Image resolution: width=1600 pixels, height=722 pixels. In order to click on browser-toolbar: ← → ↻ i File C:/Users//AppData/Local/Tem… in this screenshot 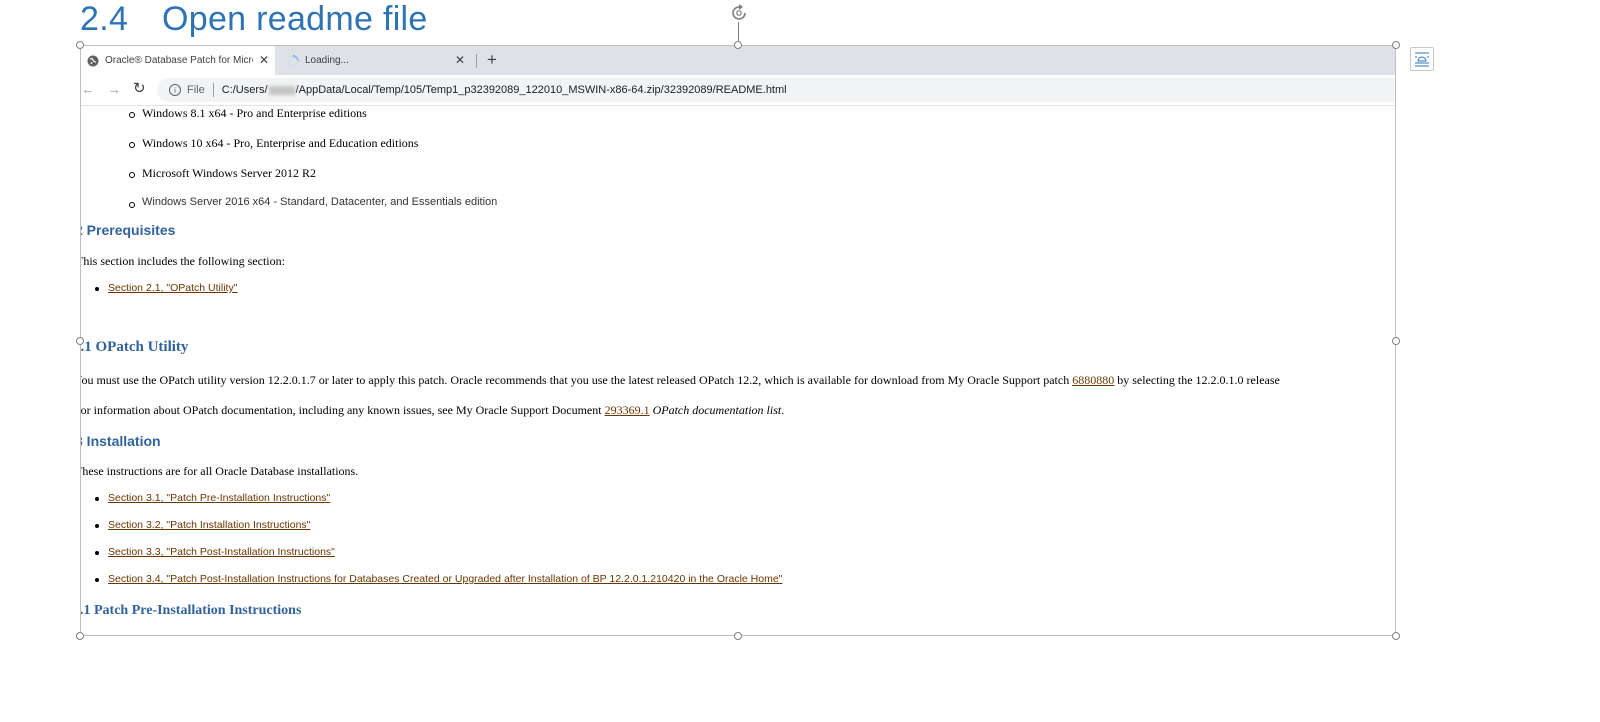, I will do `click(738, 90)`.